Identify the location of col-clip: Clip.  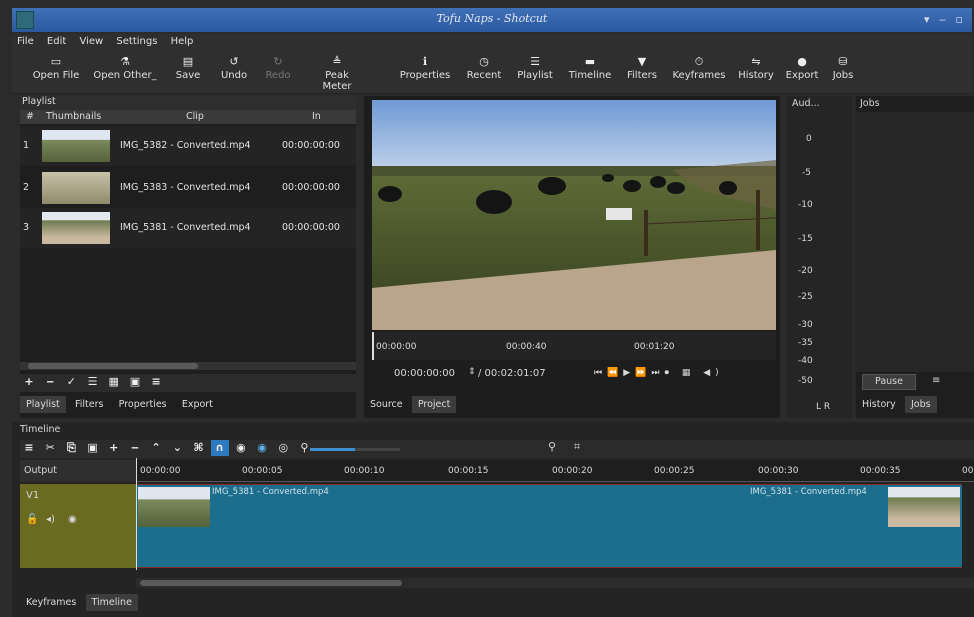
(195, 116).